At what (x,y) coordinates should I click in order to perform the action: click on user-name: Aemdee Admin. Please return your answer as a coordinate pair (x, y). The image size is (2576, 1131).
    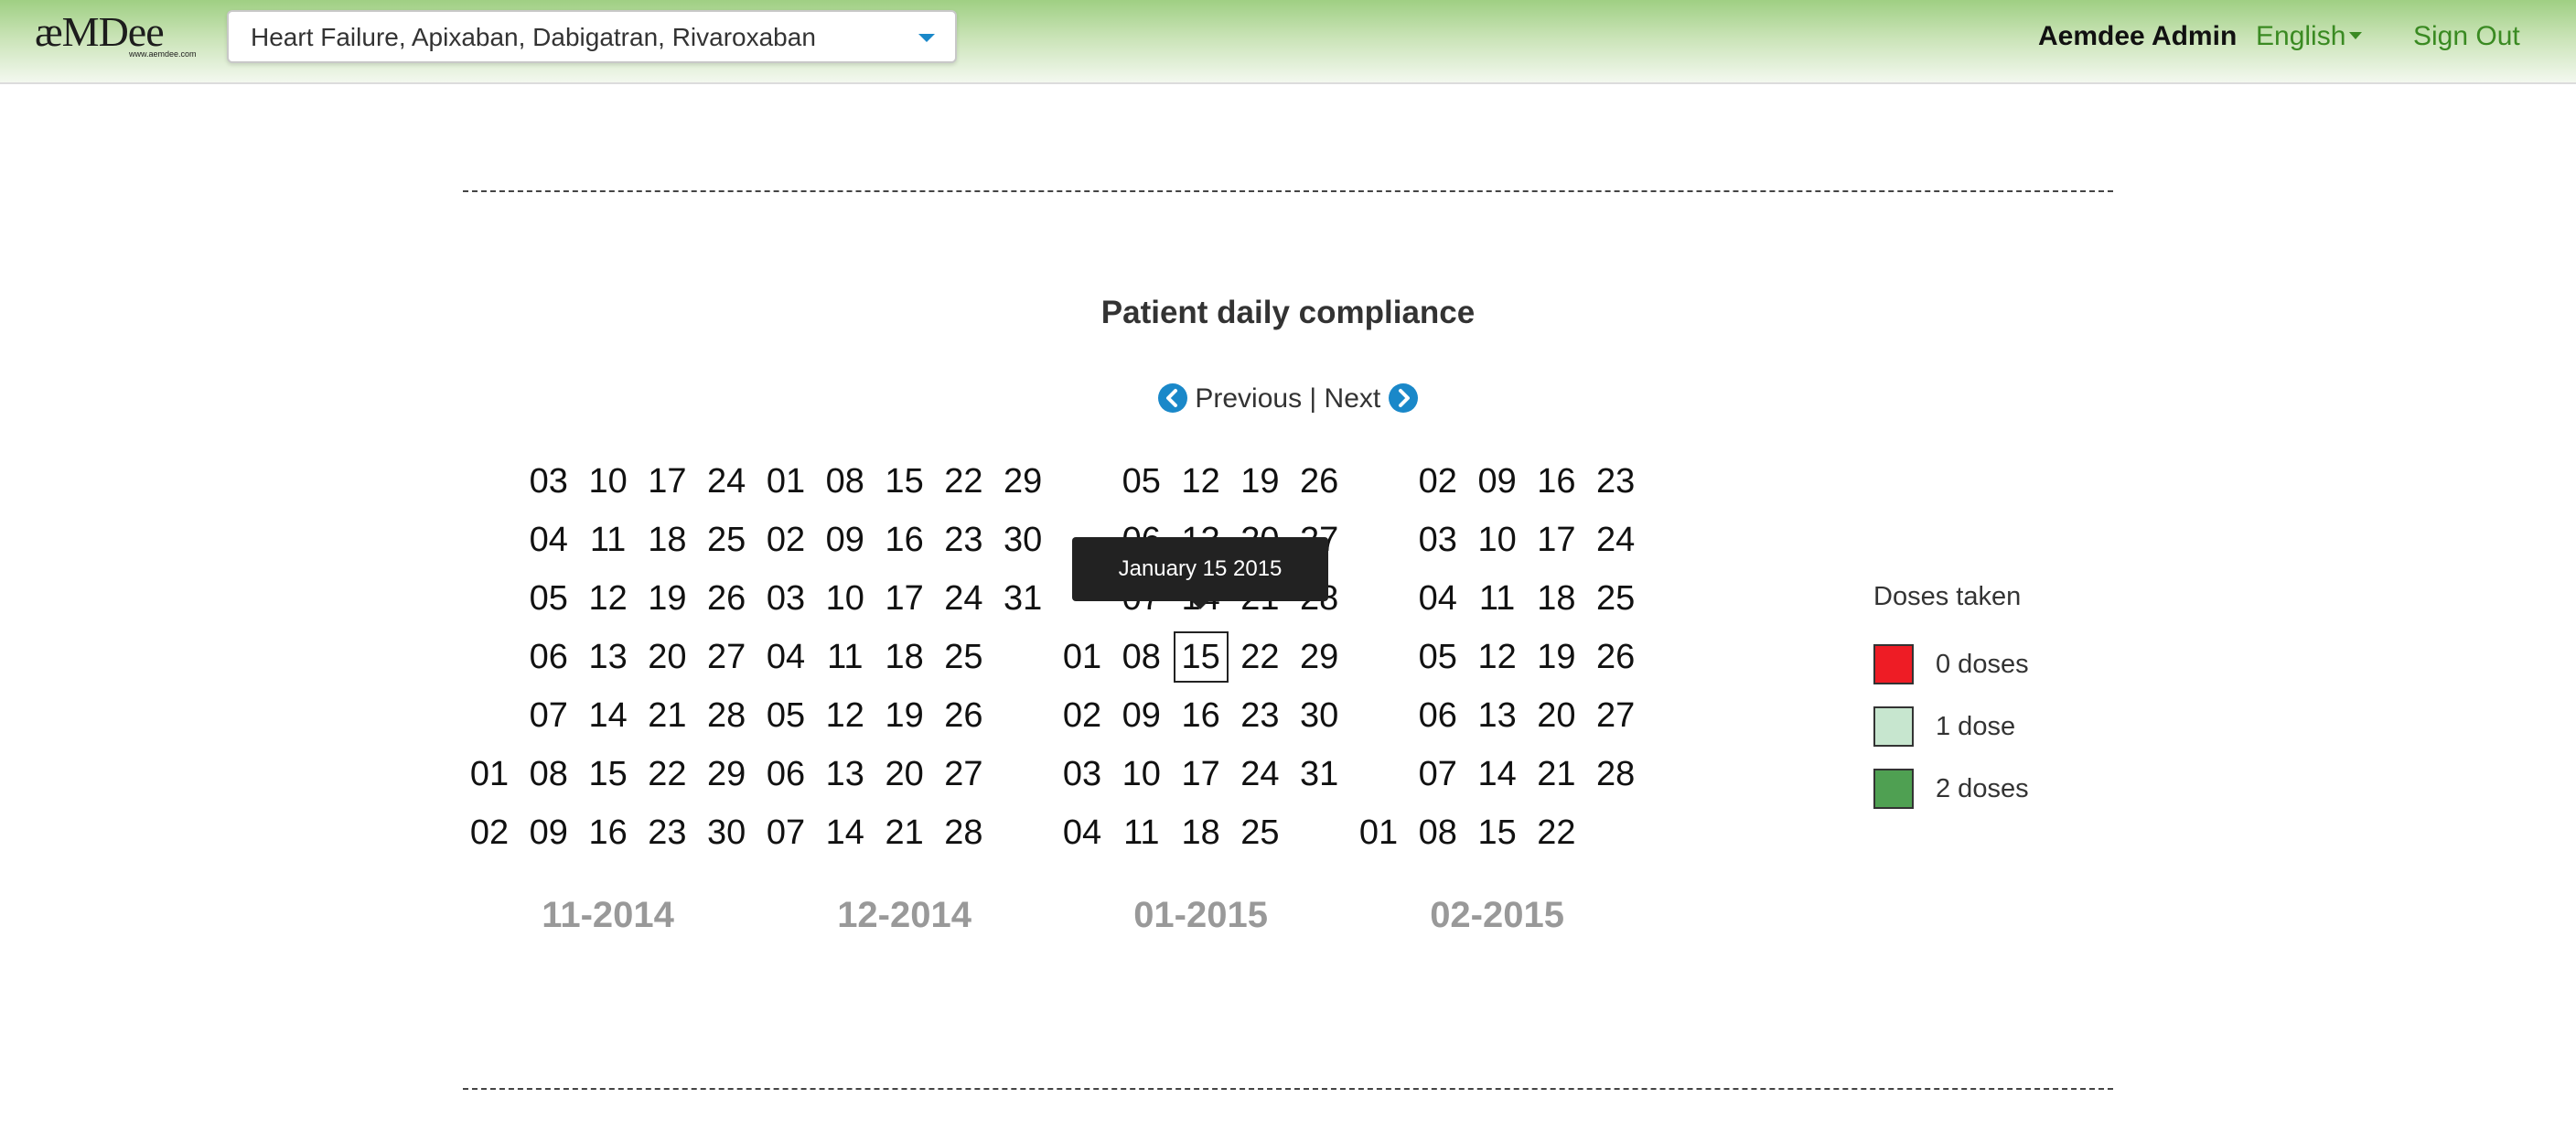
    Looking at the image, I should click on (2138, 37).